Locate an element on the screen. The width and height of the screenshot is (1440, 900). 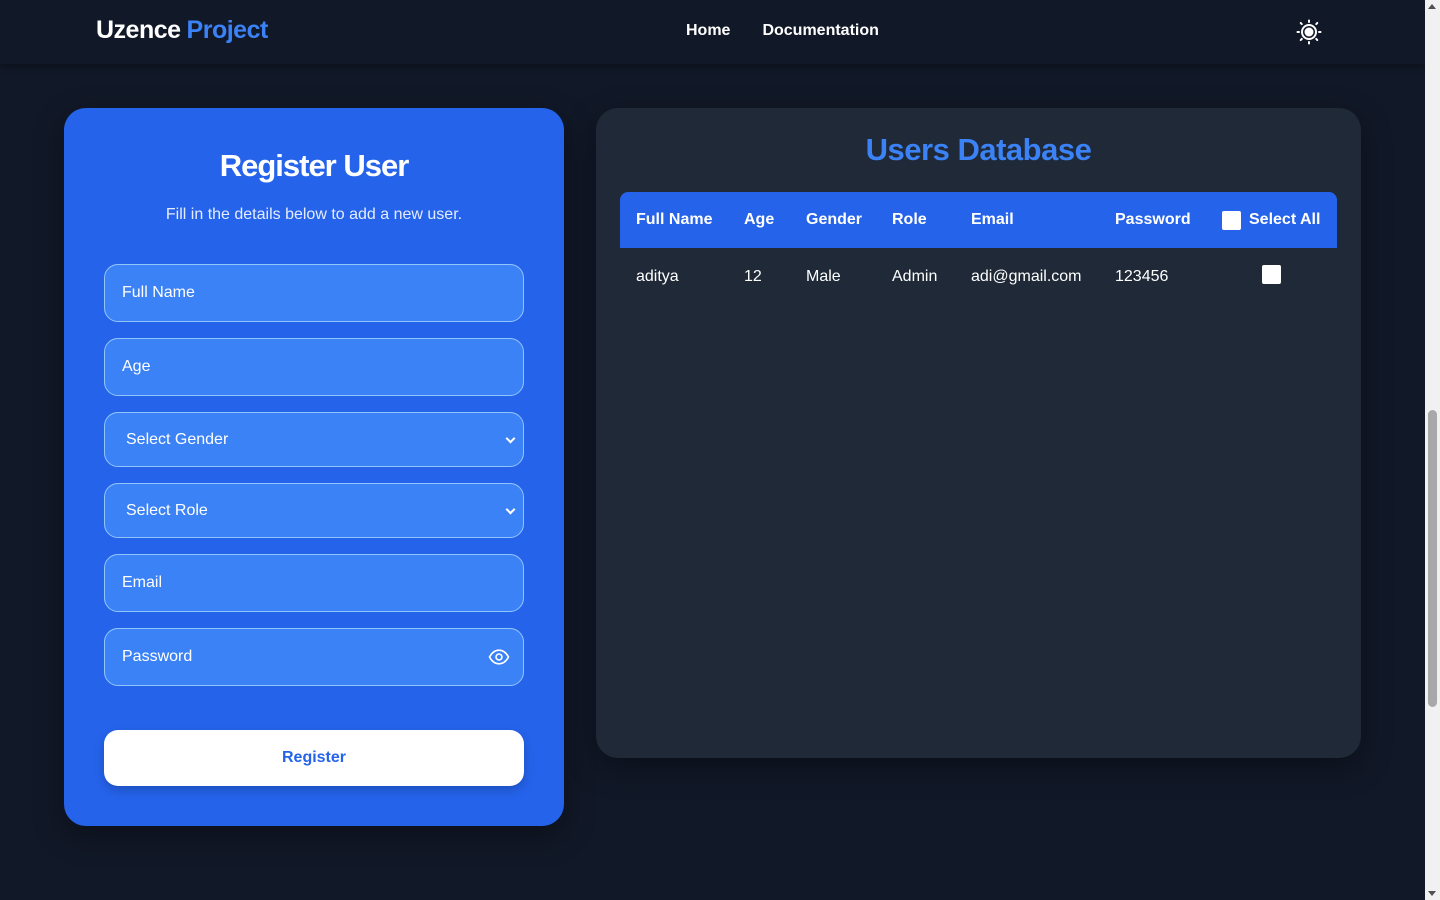
theme-toggle-button is located at coordinates (1309, 32).